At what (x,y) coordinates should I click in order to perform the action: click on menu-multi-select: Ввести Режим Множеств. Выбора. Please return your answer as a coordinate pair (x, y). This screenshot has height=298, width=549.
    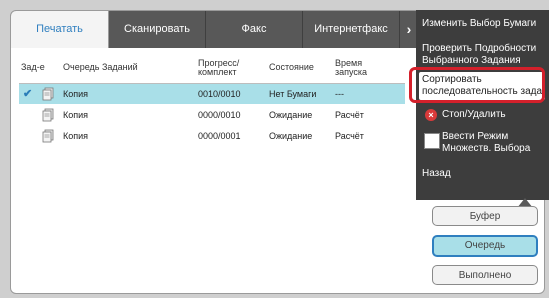
    Looking at the image, I should click on (484, 146).